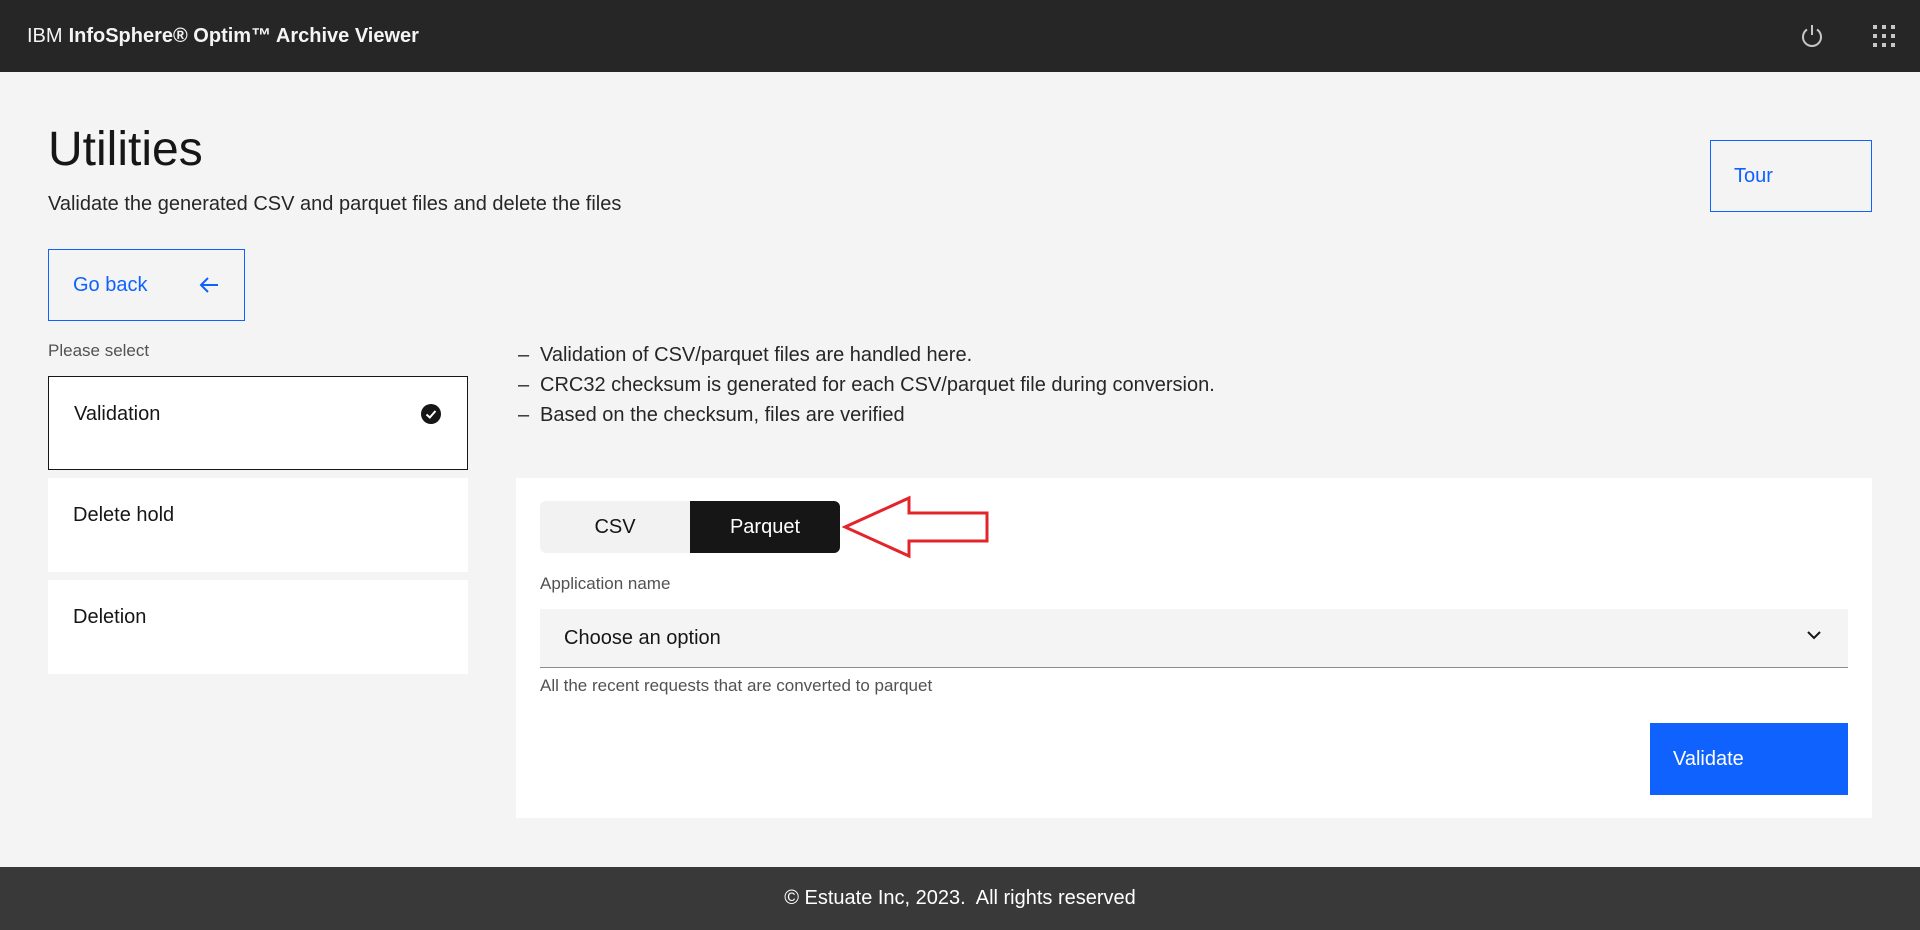 The image size is (1920, 930). Describe the element at coordinates (1749, 759) in the screenshot. I see `validate-button: Validate` at that location.